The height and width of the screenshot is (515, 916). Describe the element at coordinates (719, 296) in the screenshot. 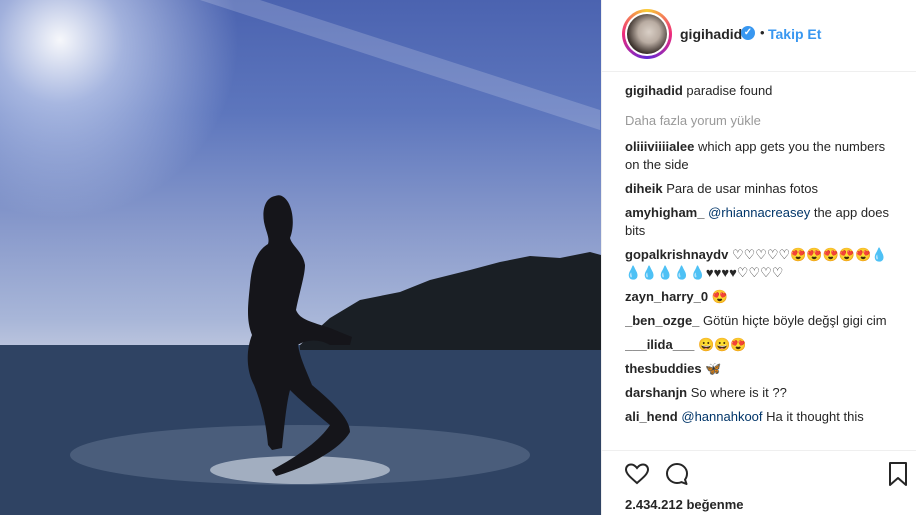

I see `comment-text: 😍` at that location.